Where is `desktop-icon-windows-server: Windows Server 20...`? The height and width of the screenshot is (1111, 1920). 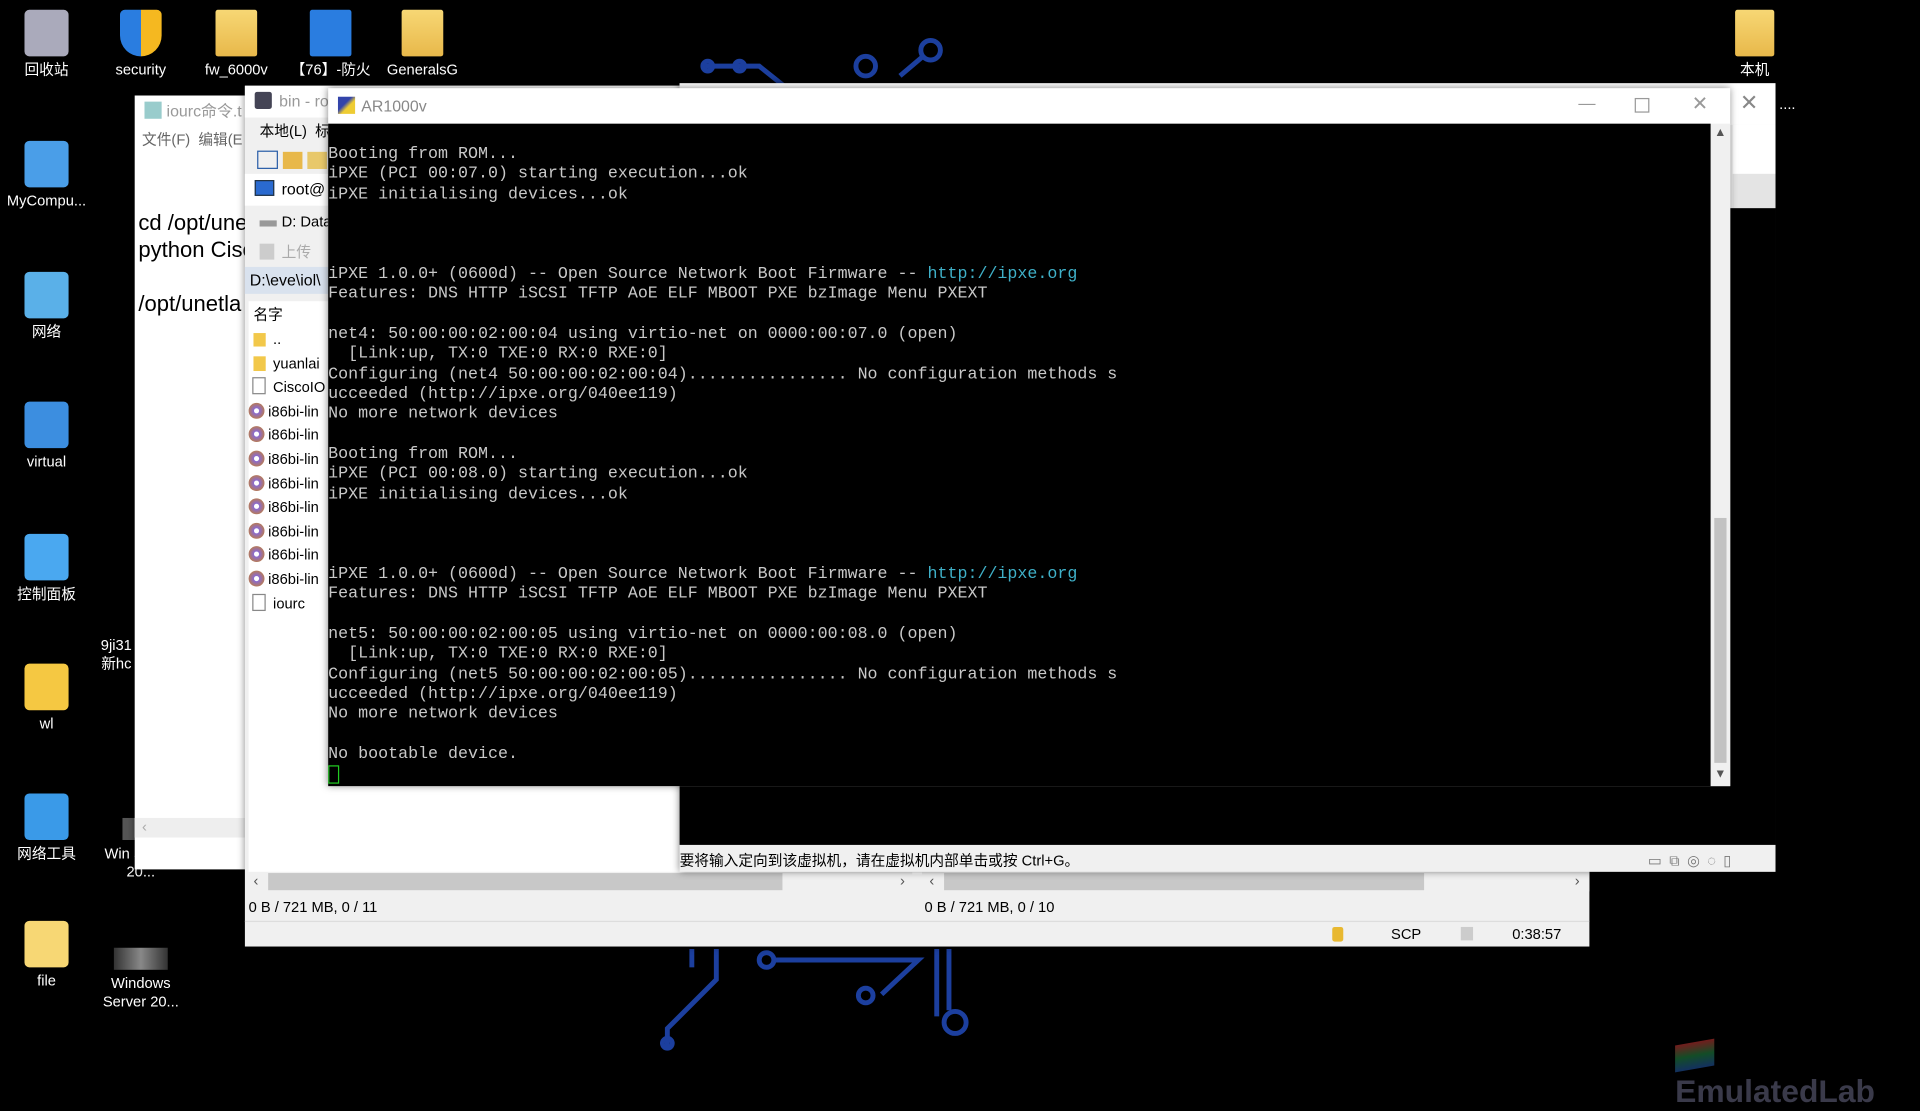
desktop-icon-windows-server: Windows Server 20... is located at coordinates (141, 977).